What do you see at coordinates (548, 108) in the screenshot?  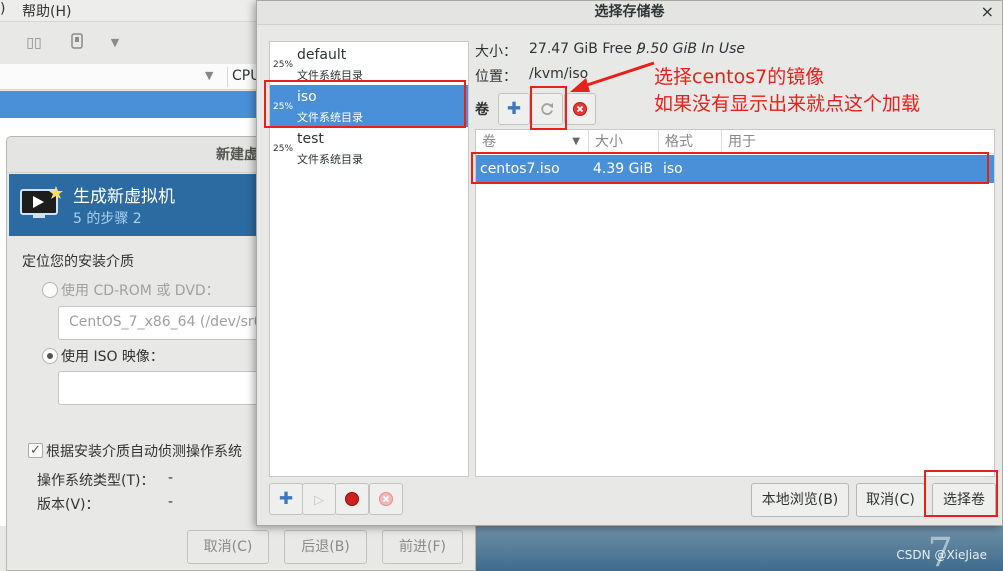 I see `highlight-refresh-button` at bounding box center [548, 108].